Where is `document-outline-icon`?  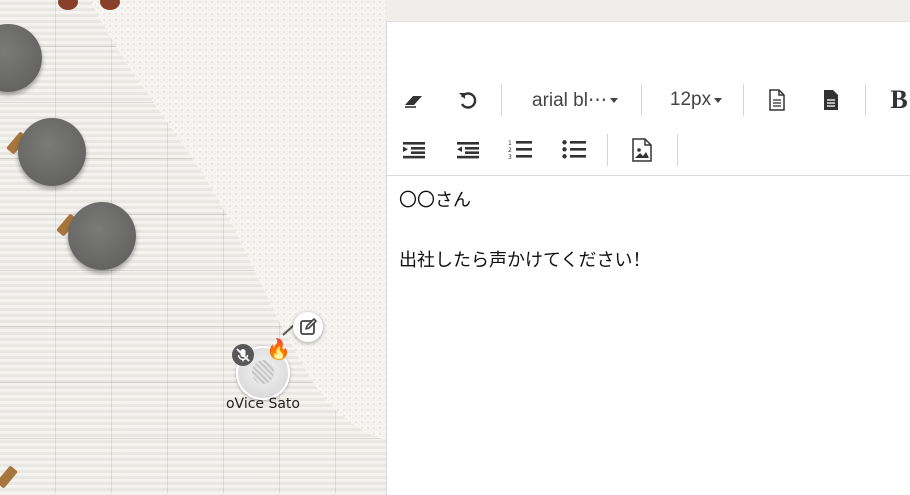
document-outline-icon is located at coordinates (777, 100).